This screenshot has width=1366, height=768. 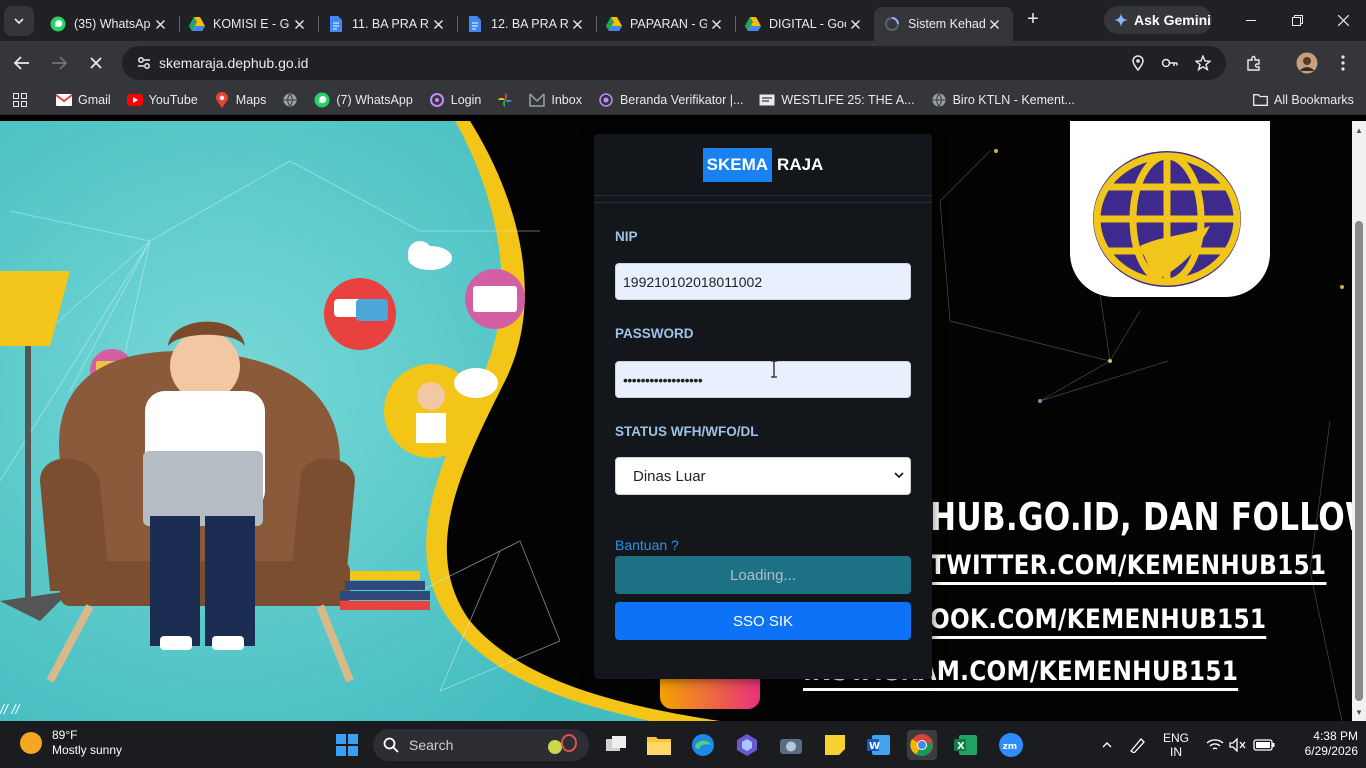 I want to click on start-button, so click(x=347, y=745).